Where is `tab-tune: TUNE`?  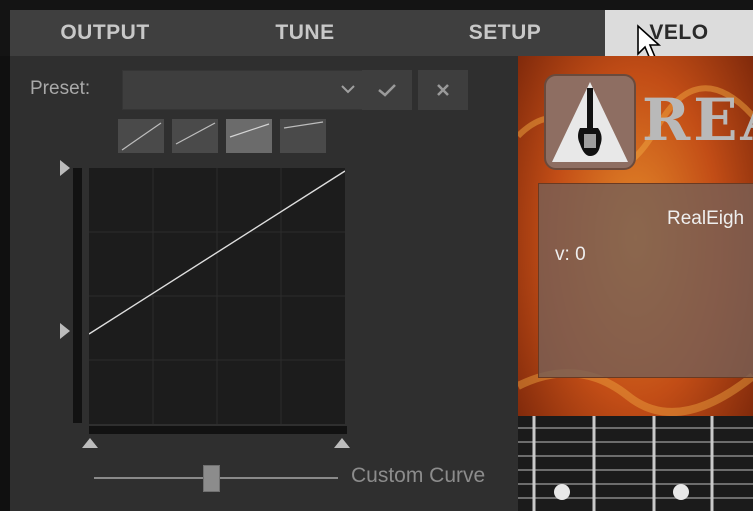 tab-tune: TUNE is located at coordinates (305, 33).